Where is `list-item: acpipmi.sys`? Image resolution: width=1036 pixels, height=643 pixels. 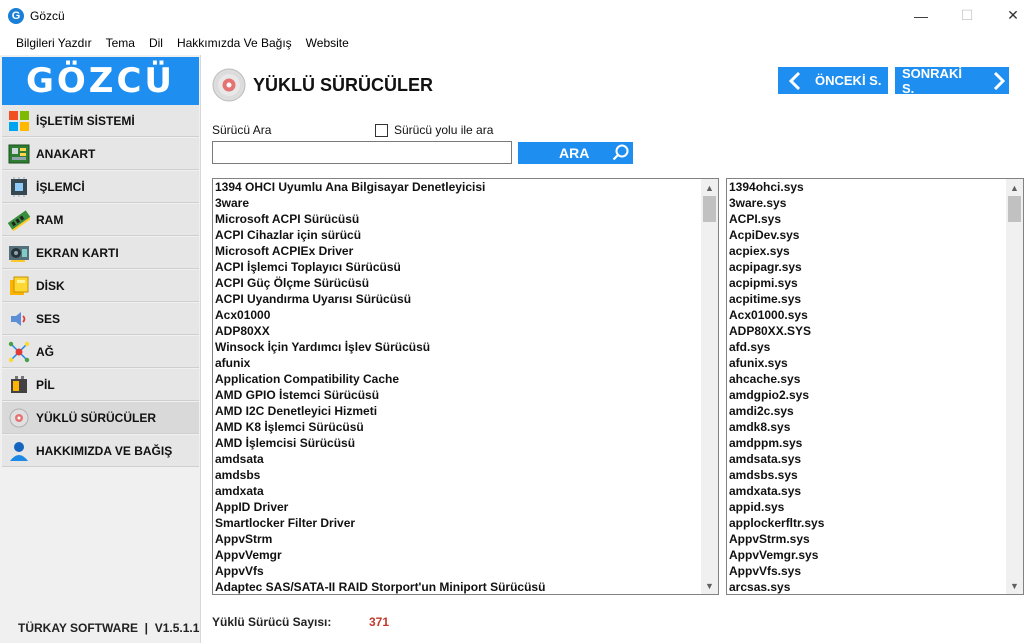 list-item: acpipmi.sys is located at coordinates (776, 283).